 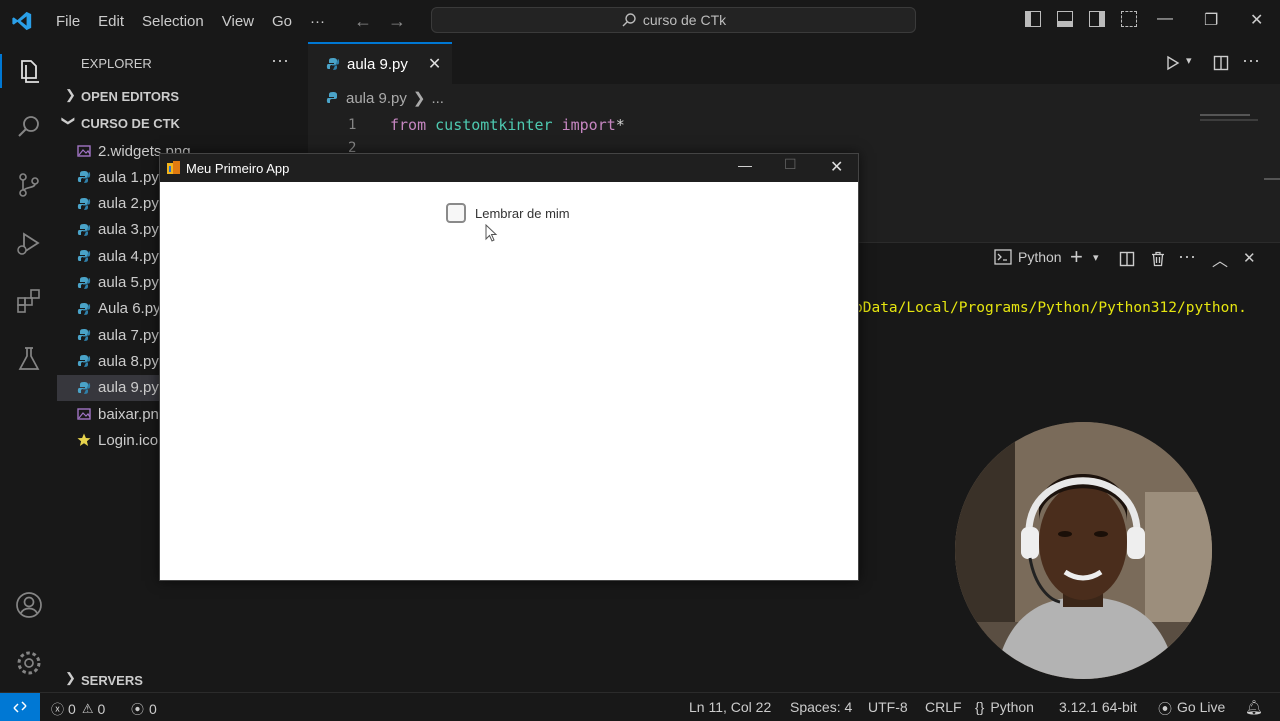 What do you see at coordinates (1083, 550) in the screenshot?
I see `presenter-video-image` at bounding box center [1083, 550].